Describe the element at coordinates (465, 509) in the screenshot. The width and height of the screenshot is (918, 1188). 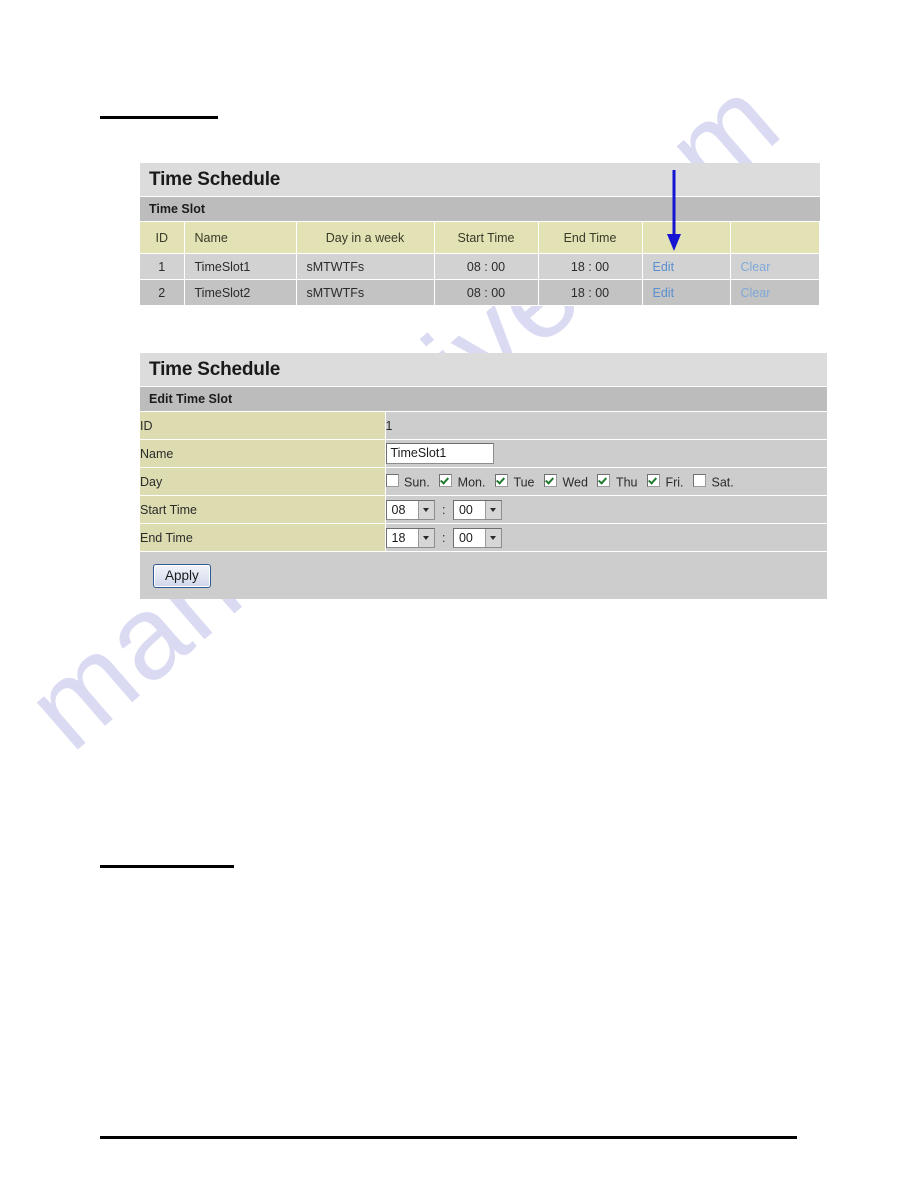
I see `start-minute-value: 00` at that location.